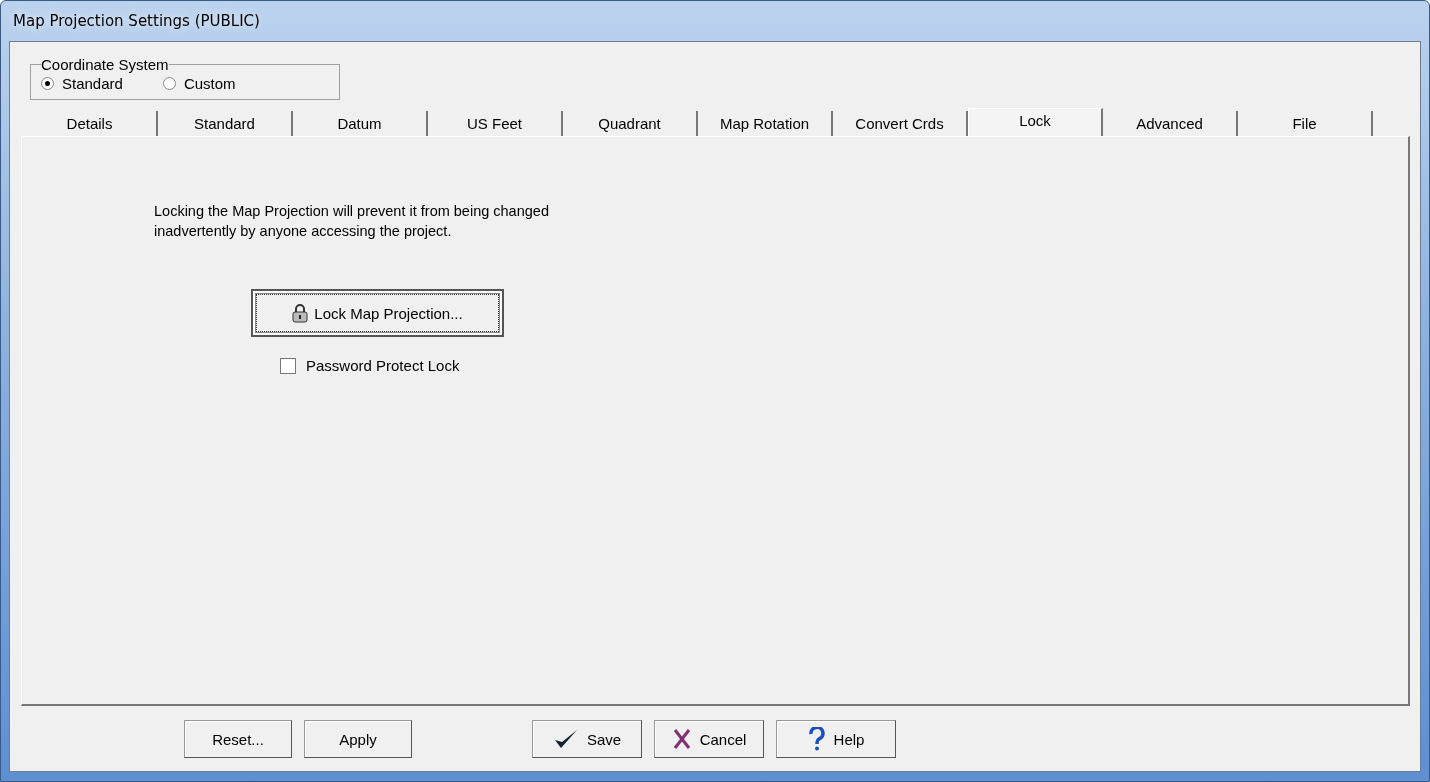 This screenshot has width=1430, height=782. Describe the element at coordinates (136, 21) in the screenshot. I see `window-title: Map Projection Settings (PUBLIC)` at that location.